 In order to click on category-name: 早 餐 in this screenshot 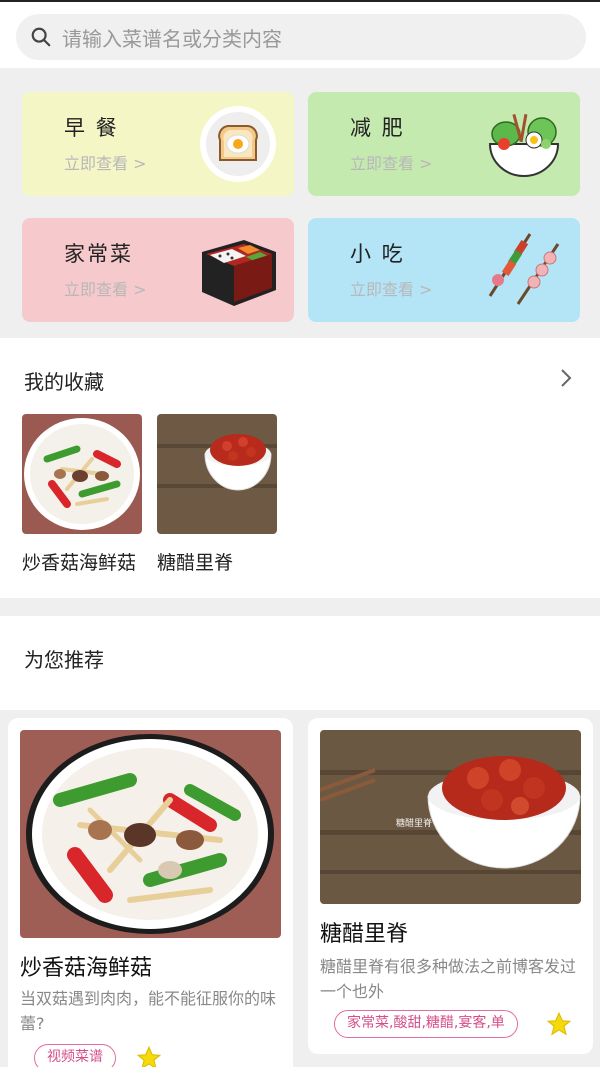, I will do `click(91, 128)`.